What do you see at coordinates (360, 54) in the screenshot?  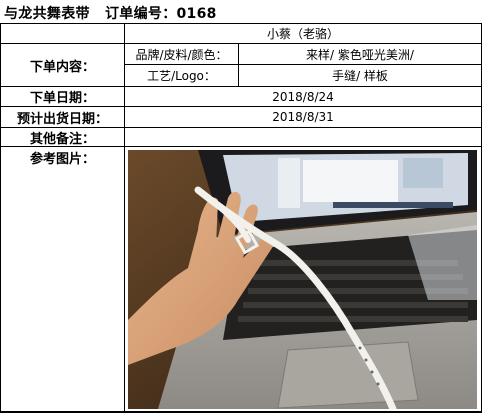 I see `brand-value: 来样/ 紫色哑光美洲/` at bounding box center [360, 54].